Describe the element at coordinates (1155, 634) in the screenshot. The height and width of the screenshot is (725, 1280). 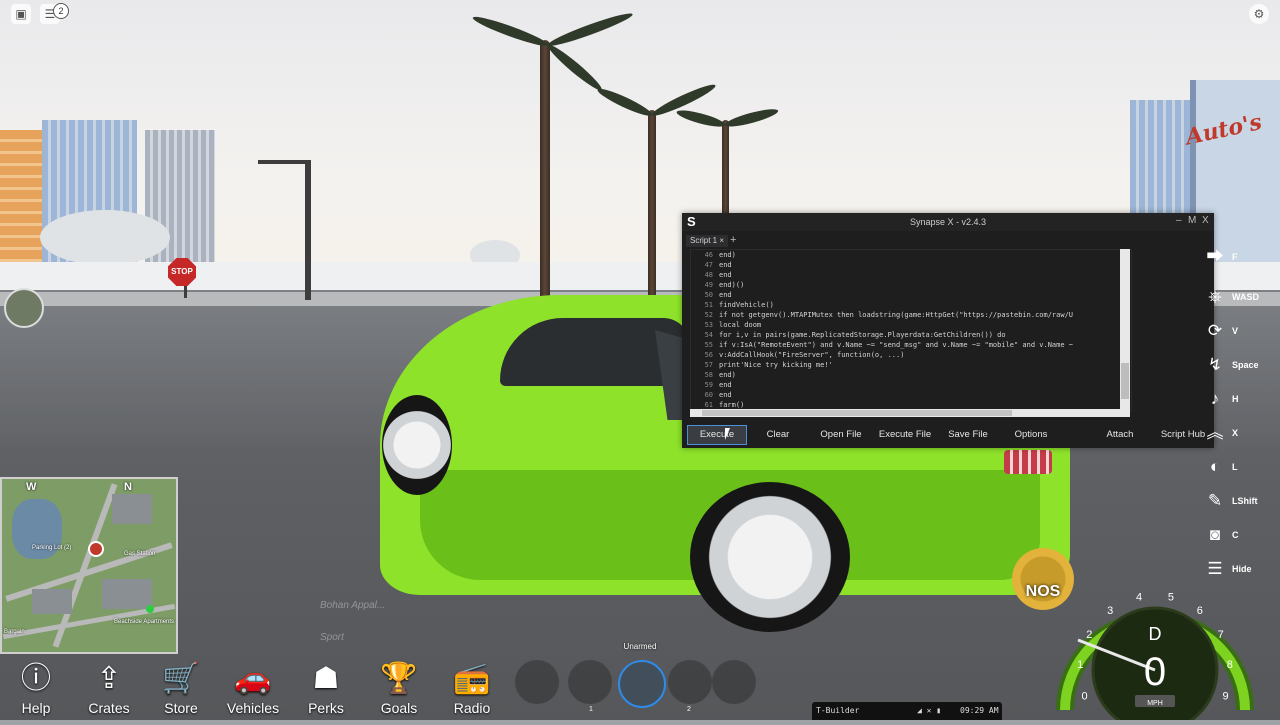
I see `gear-indicator: D` at that location.